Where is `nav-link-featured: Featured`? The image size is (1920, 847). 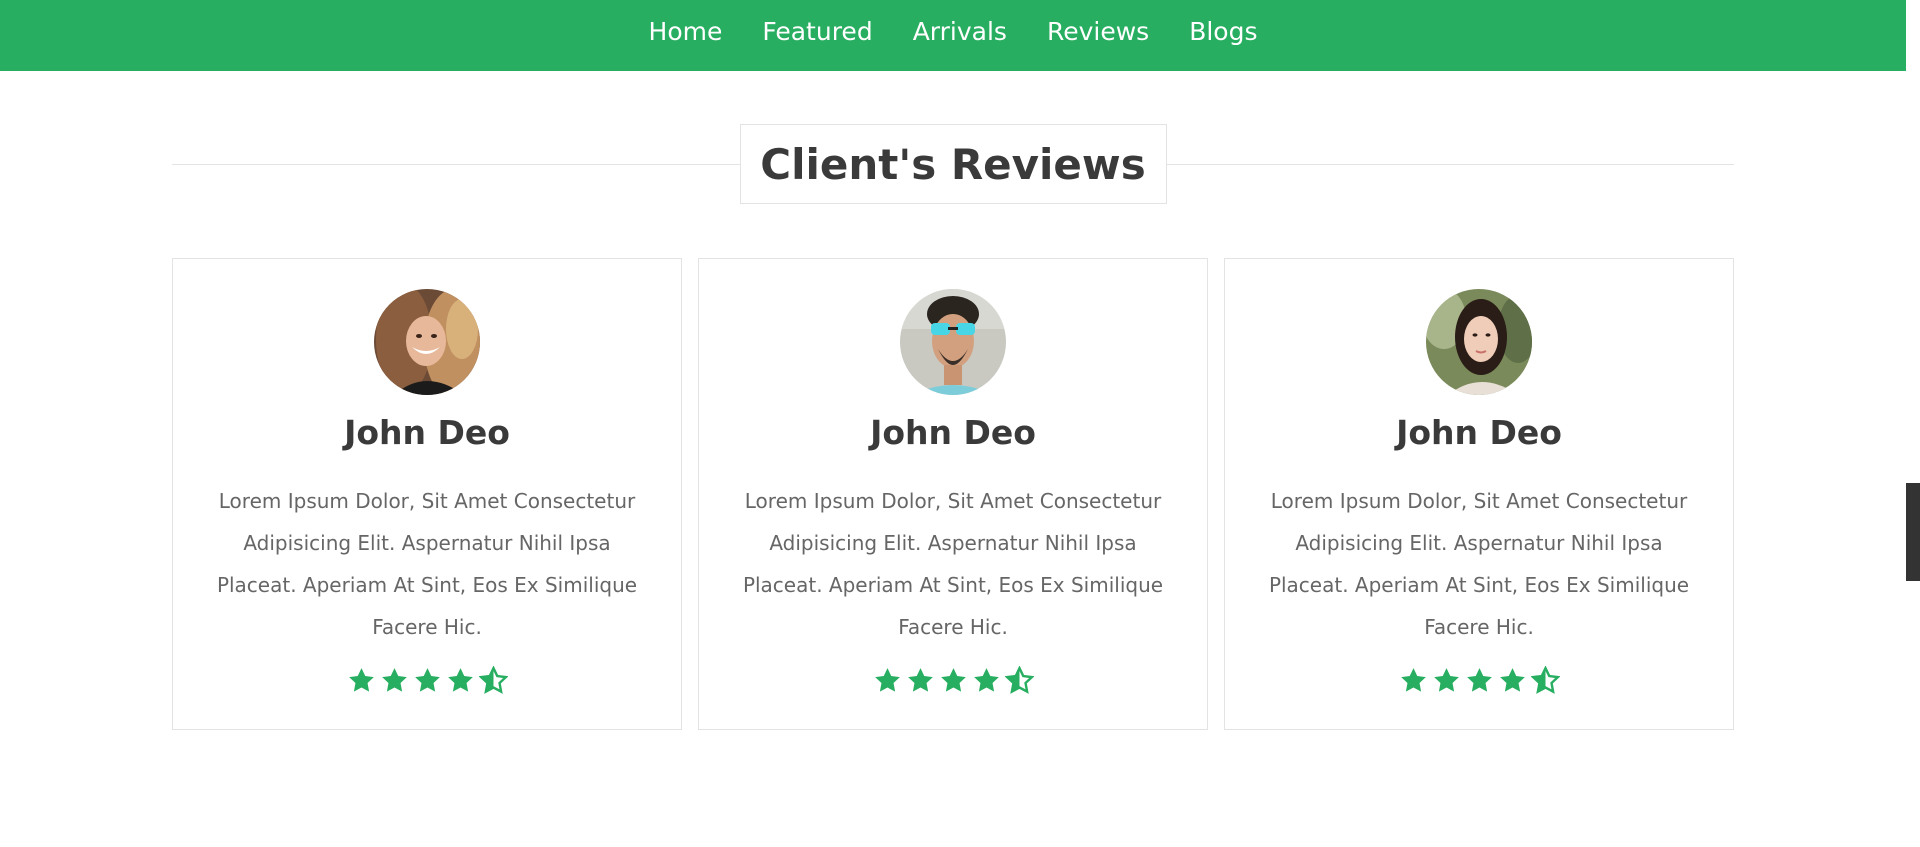
nav-link-featured: Featured is located at coordinates (817, 31).